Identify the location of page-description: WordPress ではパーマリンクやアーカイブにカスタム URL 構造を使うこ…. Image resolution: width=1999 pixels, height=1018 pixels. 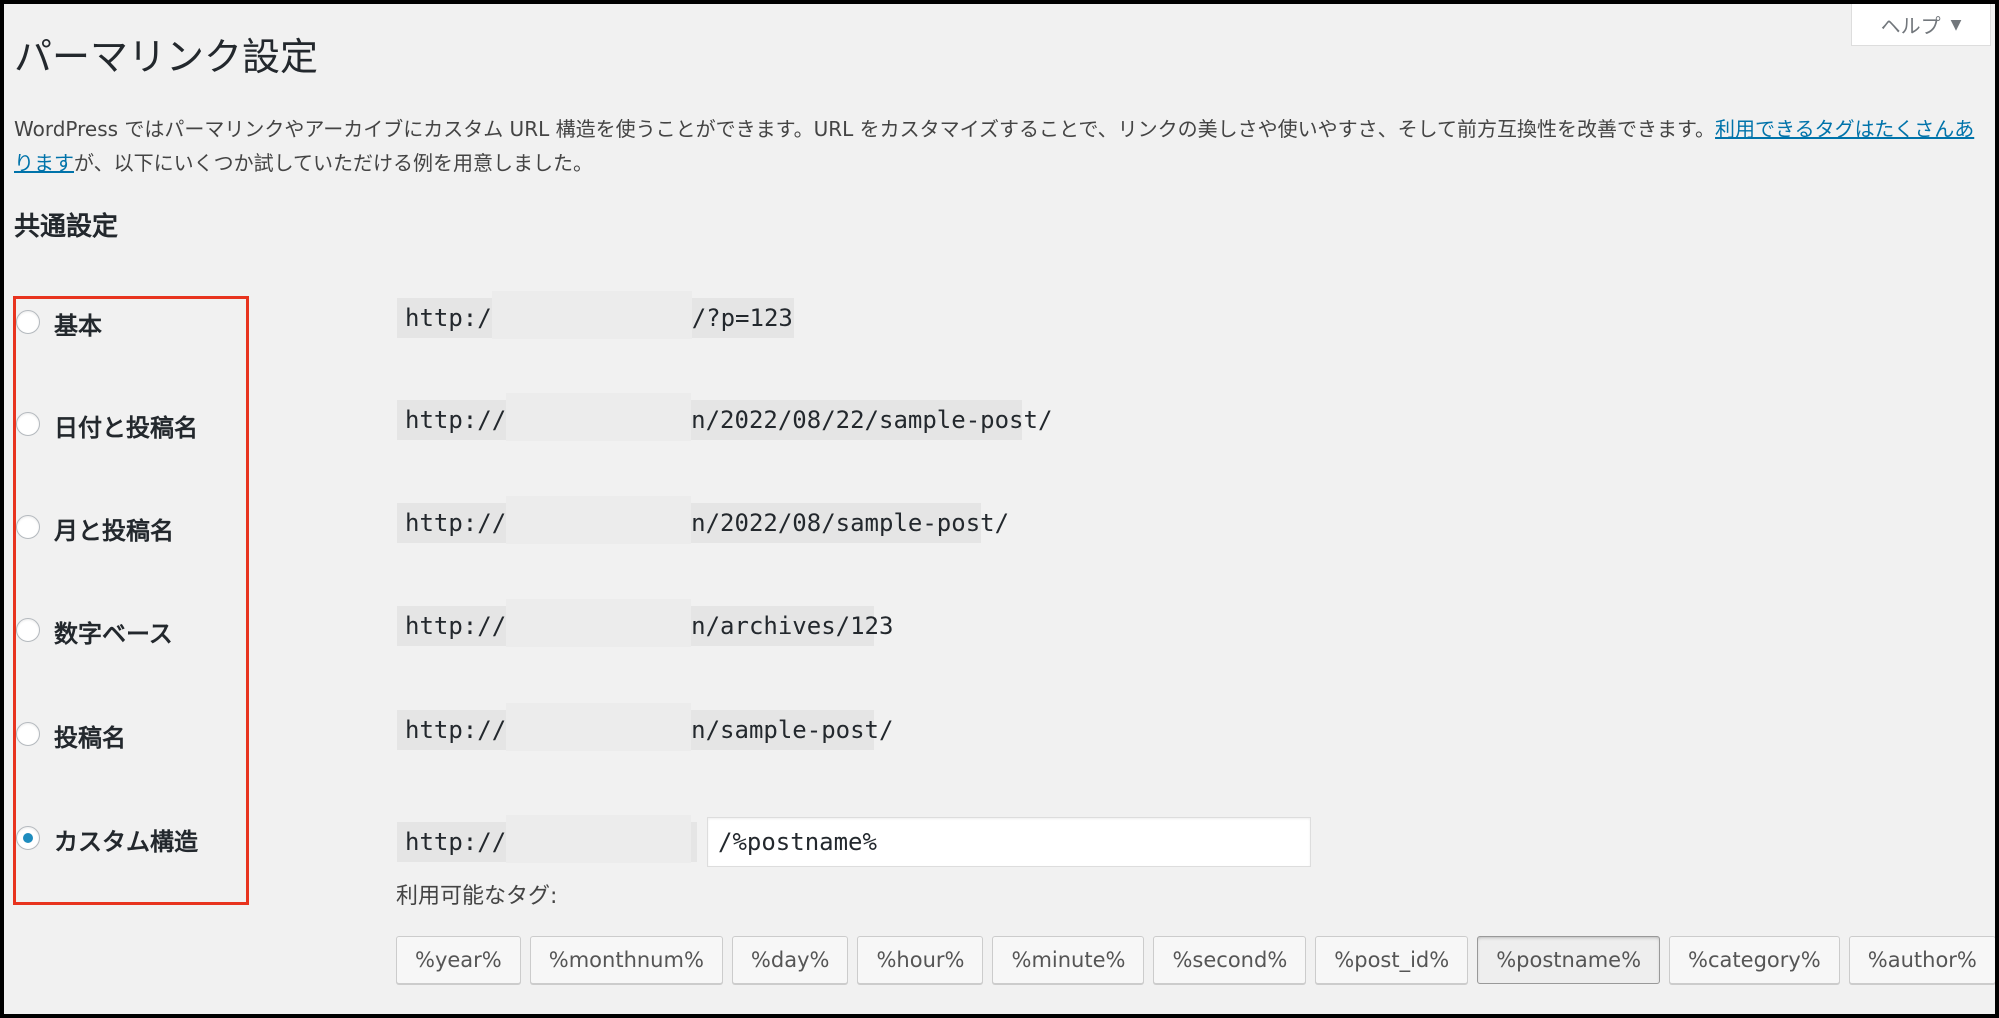
(1004, 146).